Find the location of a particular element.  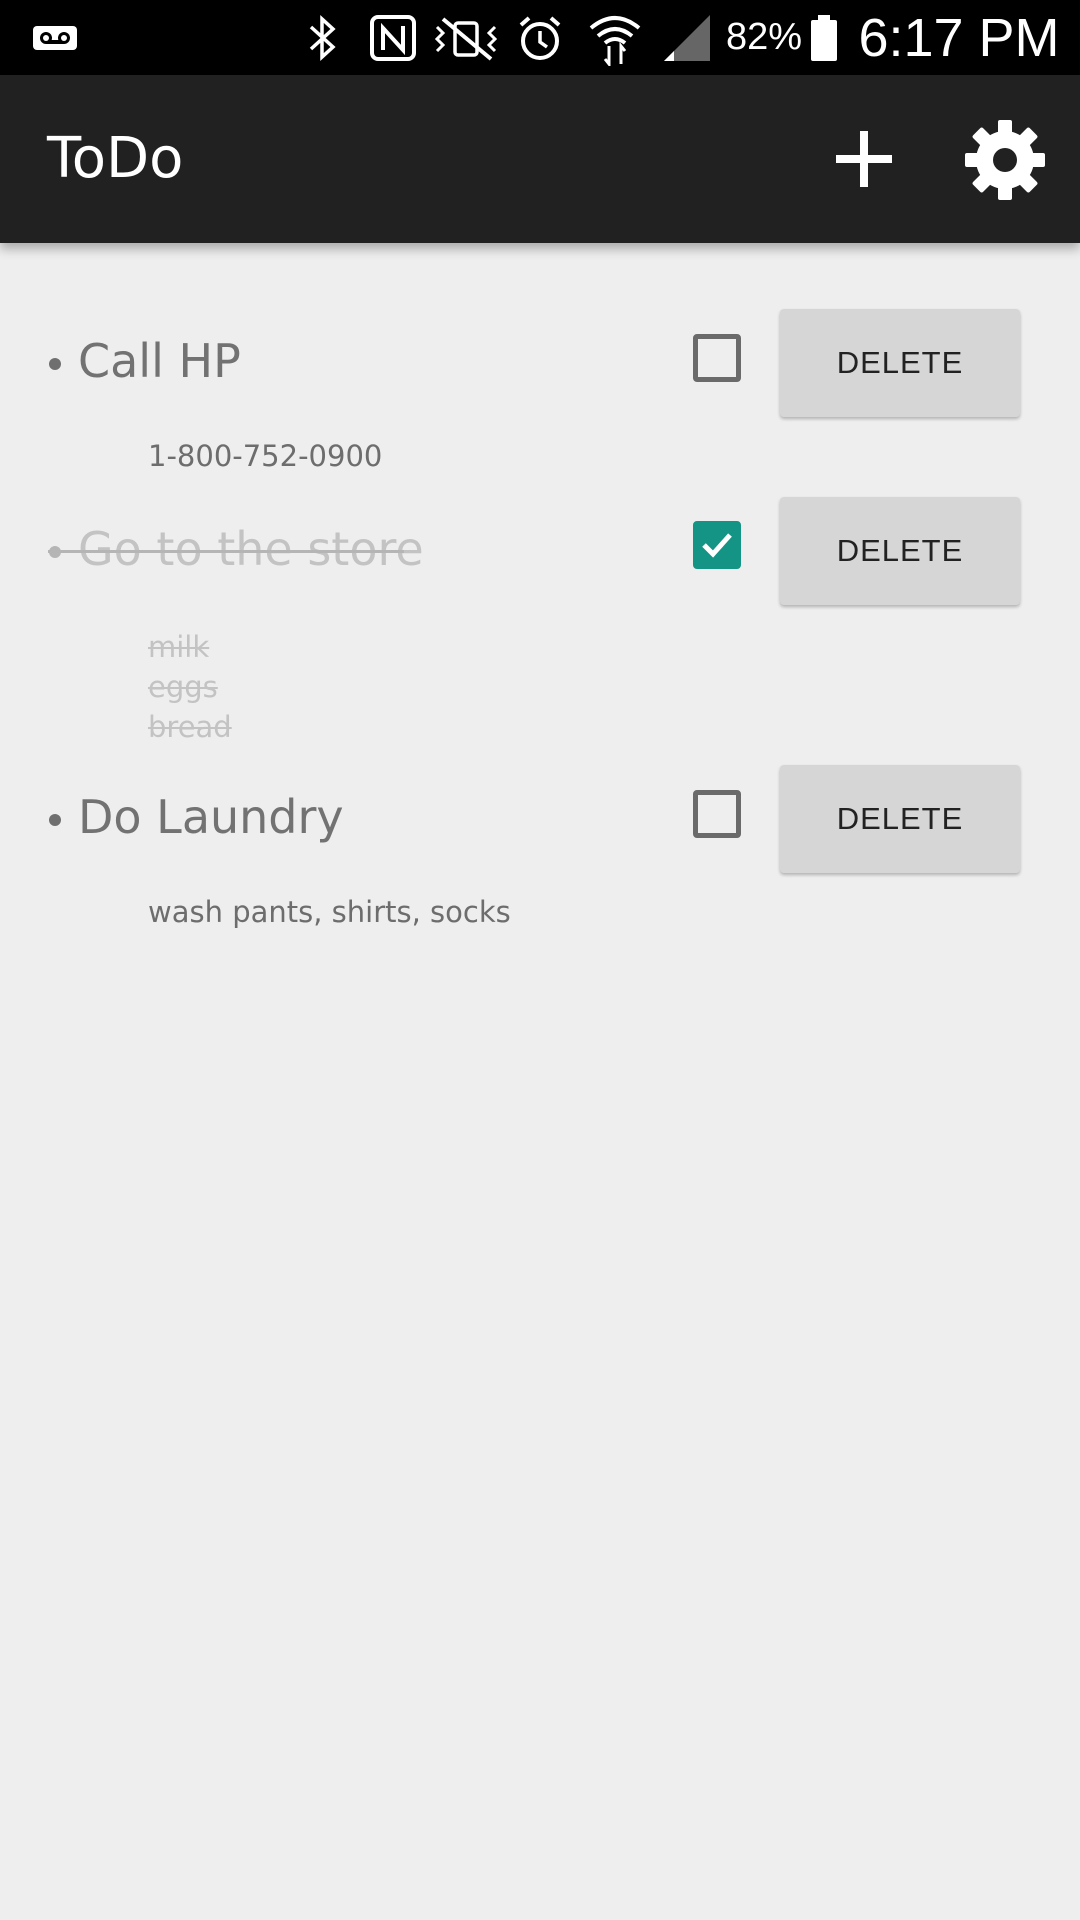

add-todo-button is located at coordinates (864, 159).